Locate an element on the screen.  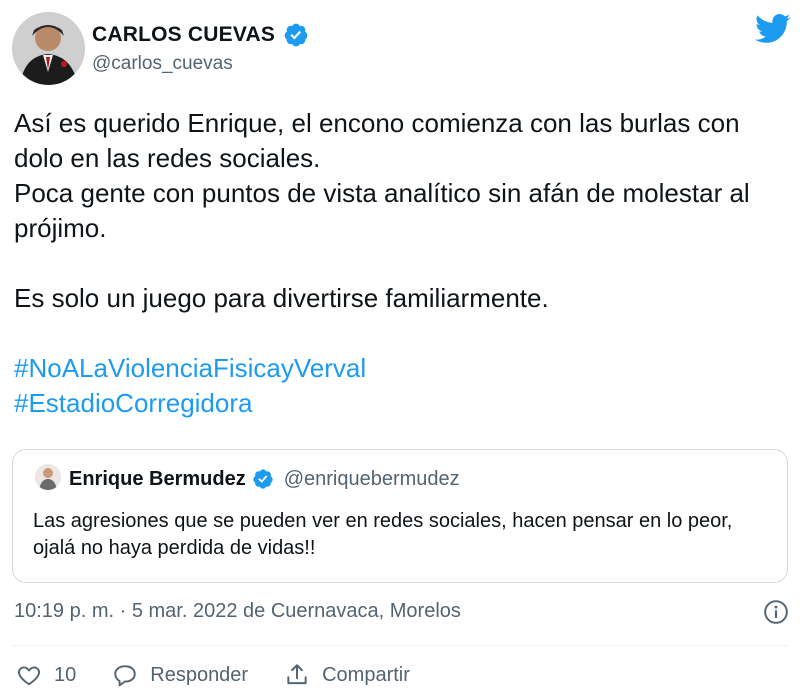
share-button: Compartir is located at coordinates (347, 675).